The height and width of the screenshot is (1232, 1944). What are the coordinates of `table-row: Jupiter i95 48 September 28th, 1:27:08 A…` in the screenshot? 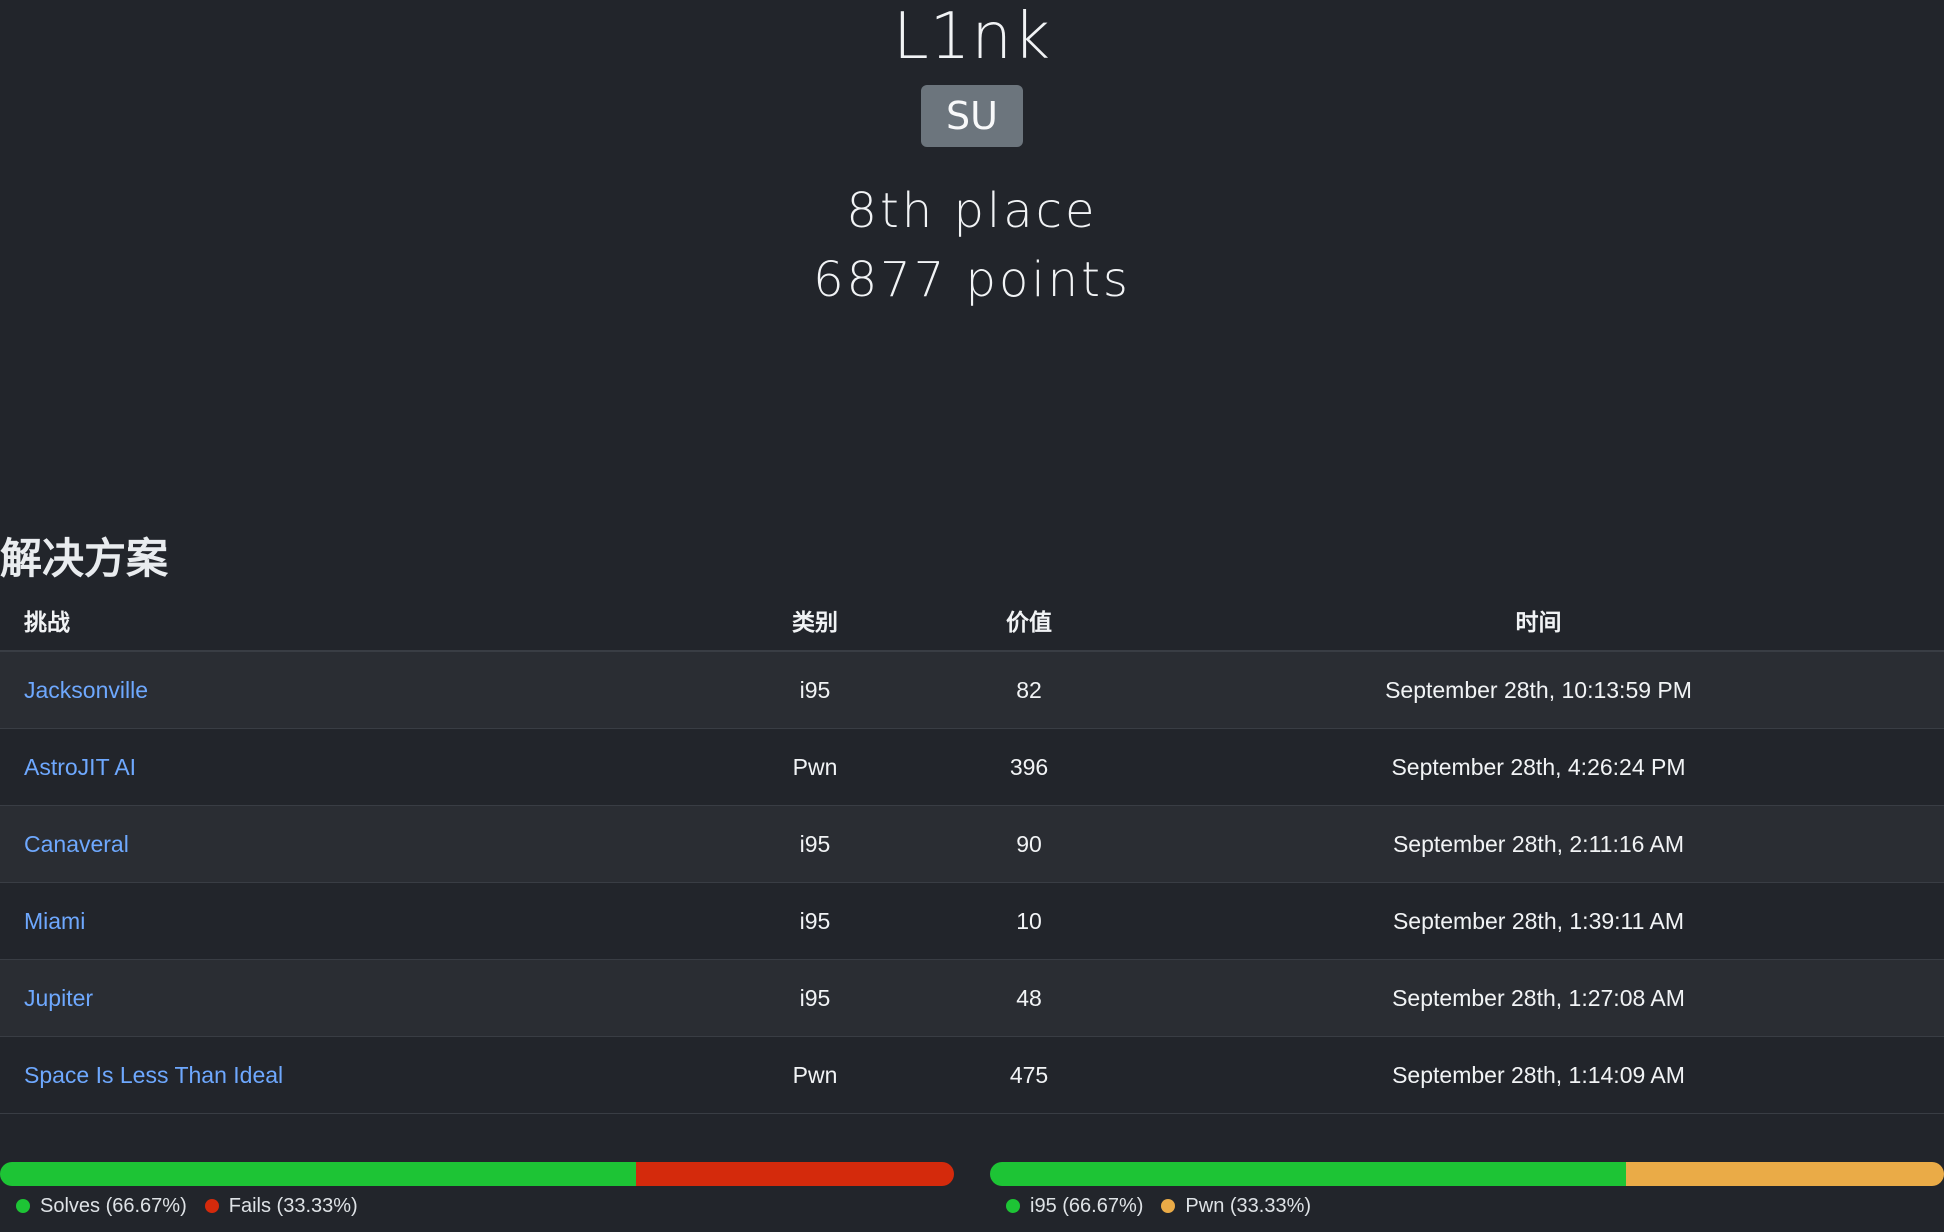 It's located at (972, 998).